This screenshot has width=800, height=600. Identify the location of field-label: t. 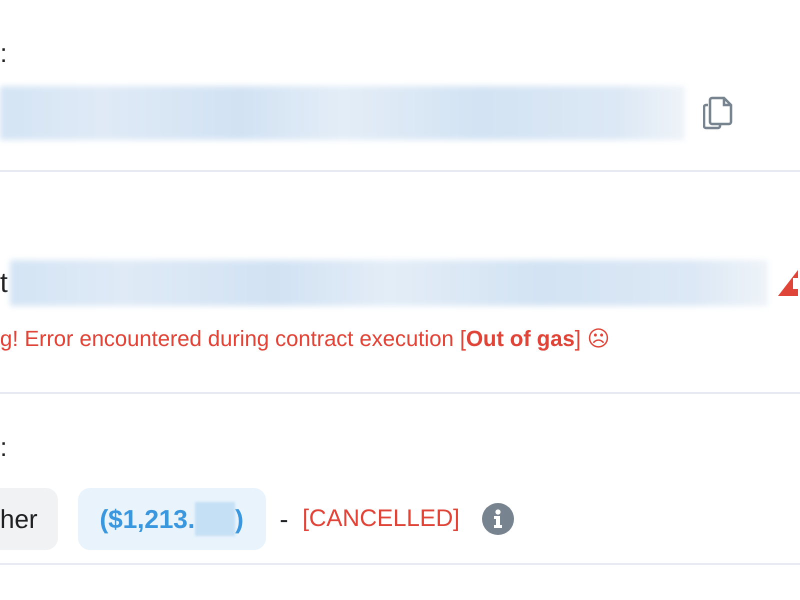
(4, 283).